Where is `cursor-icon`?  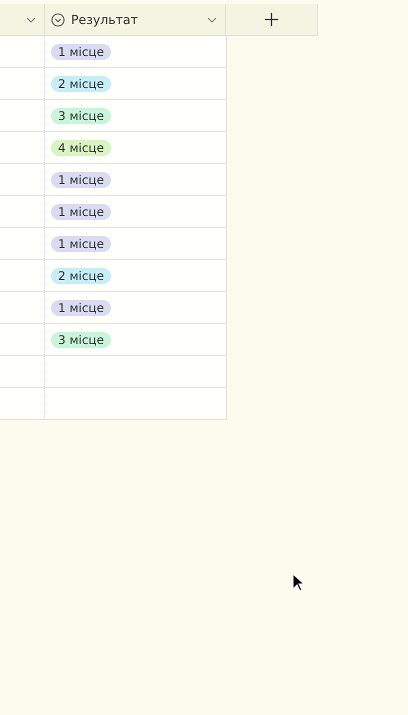
cursor-icon is located at coordinates (298, 582).